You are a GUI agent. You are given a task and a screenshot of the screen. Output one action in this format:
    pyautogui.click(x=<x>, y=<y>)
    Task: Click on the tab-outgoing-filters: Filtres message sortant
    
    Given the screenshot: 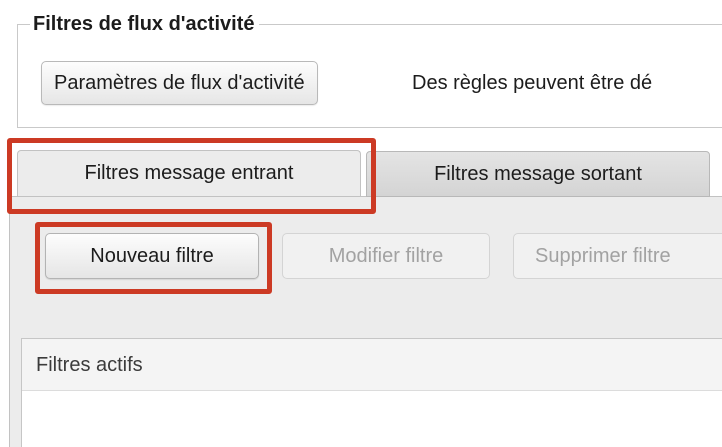 What is the action you would take?
    pyautogui.click(x=538, y=174)
    